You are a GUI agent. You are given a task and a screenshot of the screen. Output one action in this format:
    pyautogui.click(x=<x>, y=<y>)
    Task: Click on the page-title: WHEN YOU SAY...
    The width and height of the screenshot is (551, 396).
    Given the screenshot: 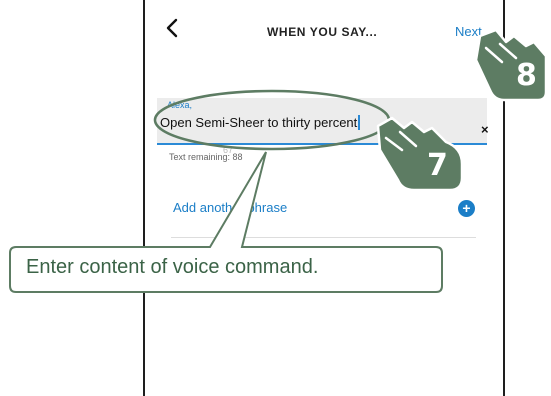 What is the action you would take?
    pyautogui.click(x=322, y=32)
    